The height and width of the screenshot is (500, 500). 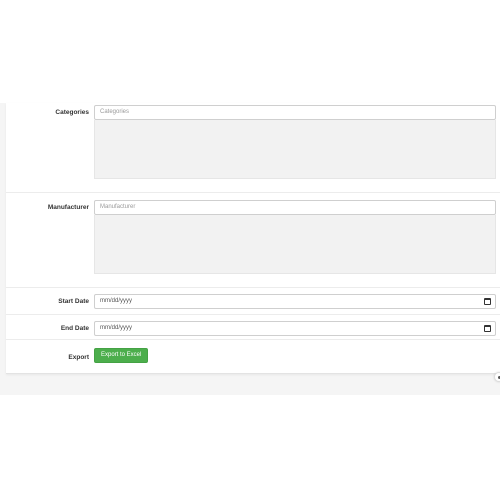 I want to click on start-date-input: mm/dd/yyyy, so click(x=295, y=301).